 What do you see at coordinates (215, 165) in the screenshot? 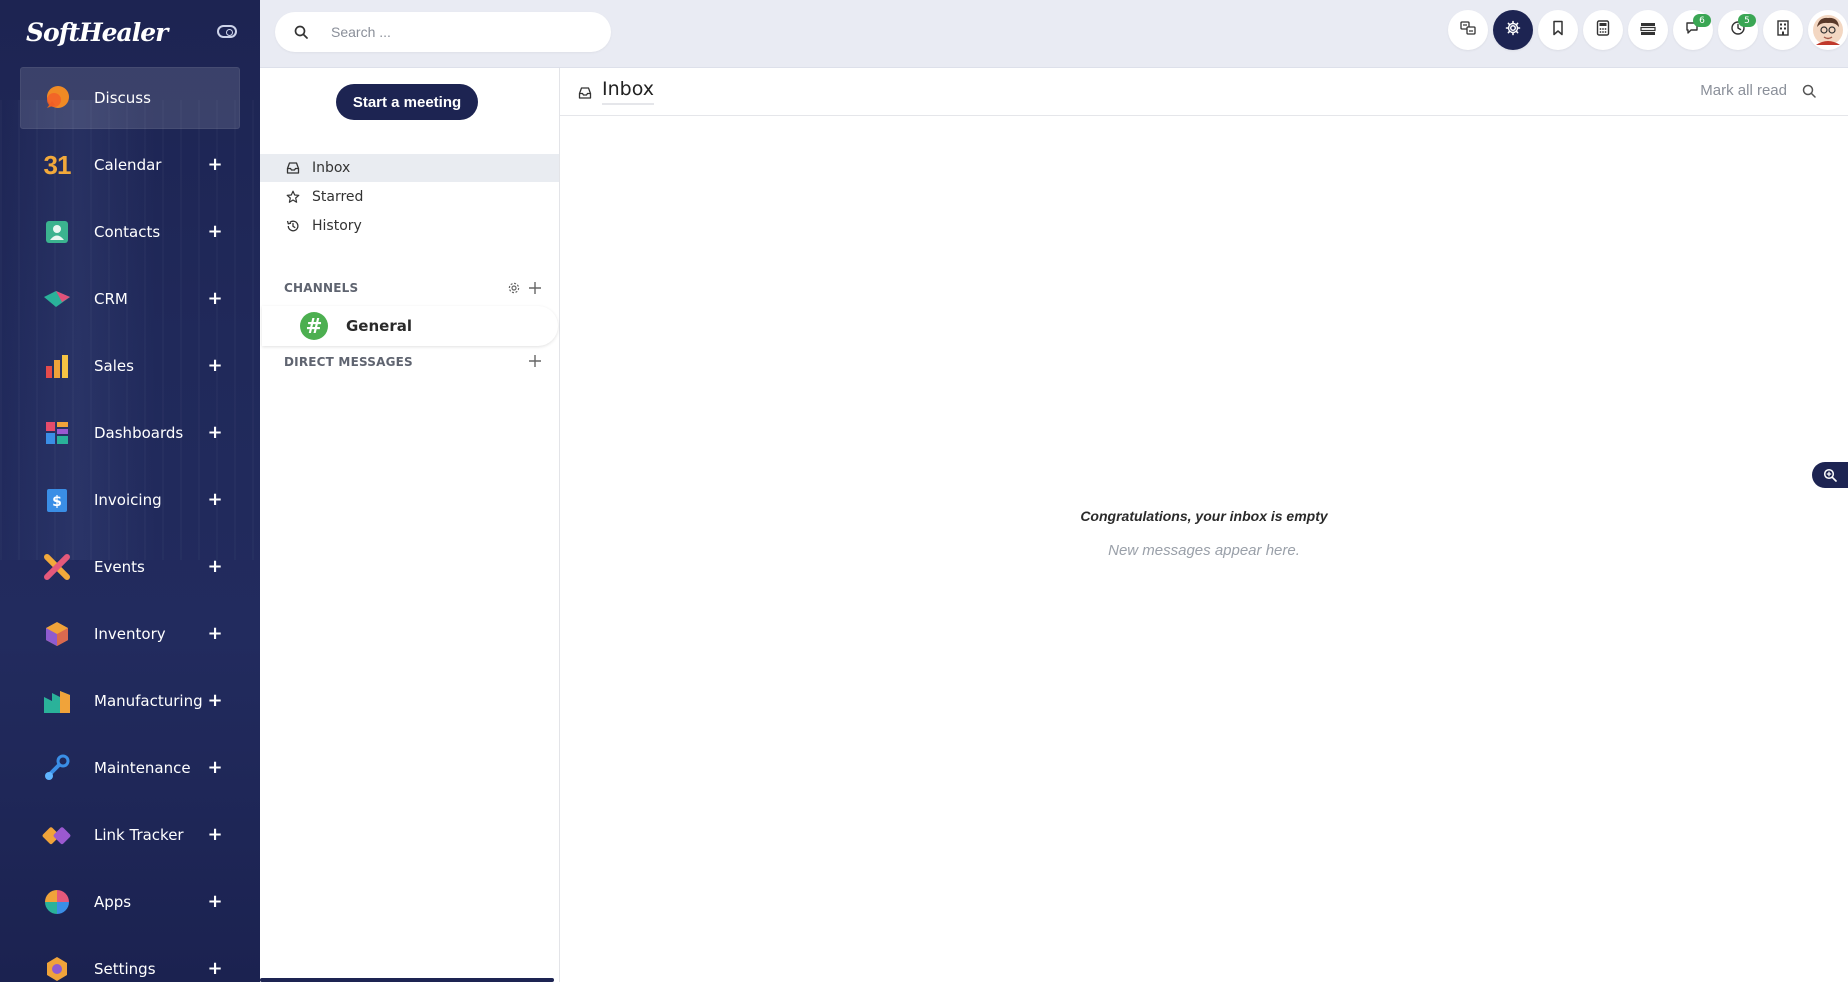
I see `add-calendar-button: +` at bounding box center [215, 165].